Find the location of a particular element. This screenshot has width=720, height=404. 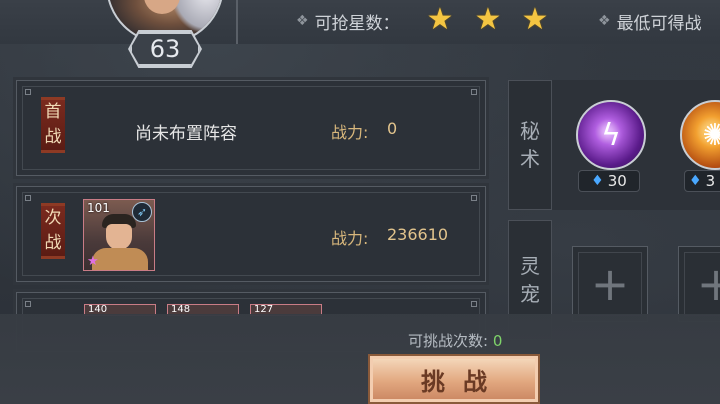

min-reward-label: 最低可得战 is located at coordinates (659, 23).